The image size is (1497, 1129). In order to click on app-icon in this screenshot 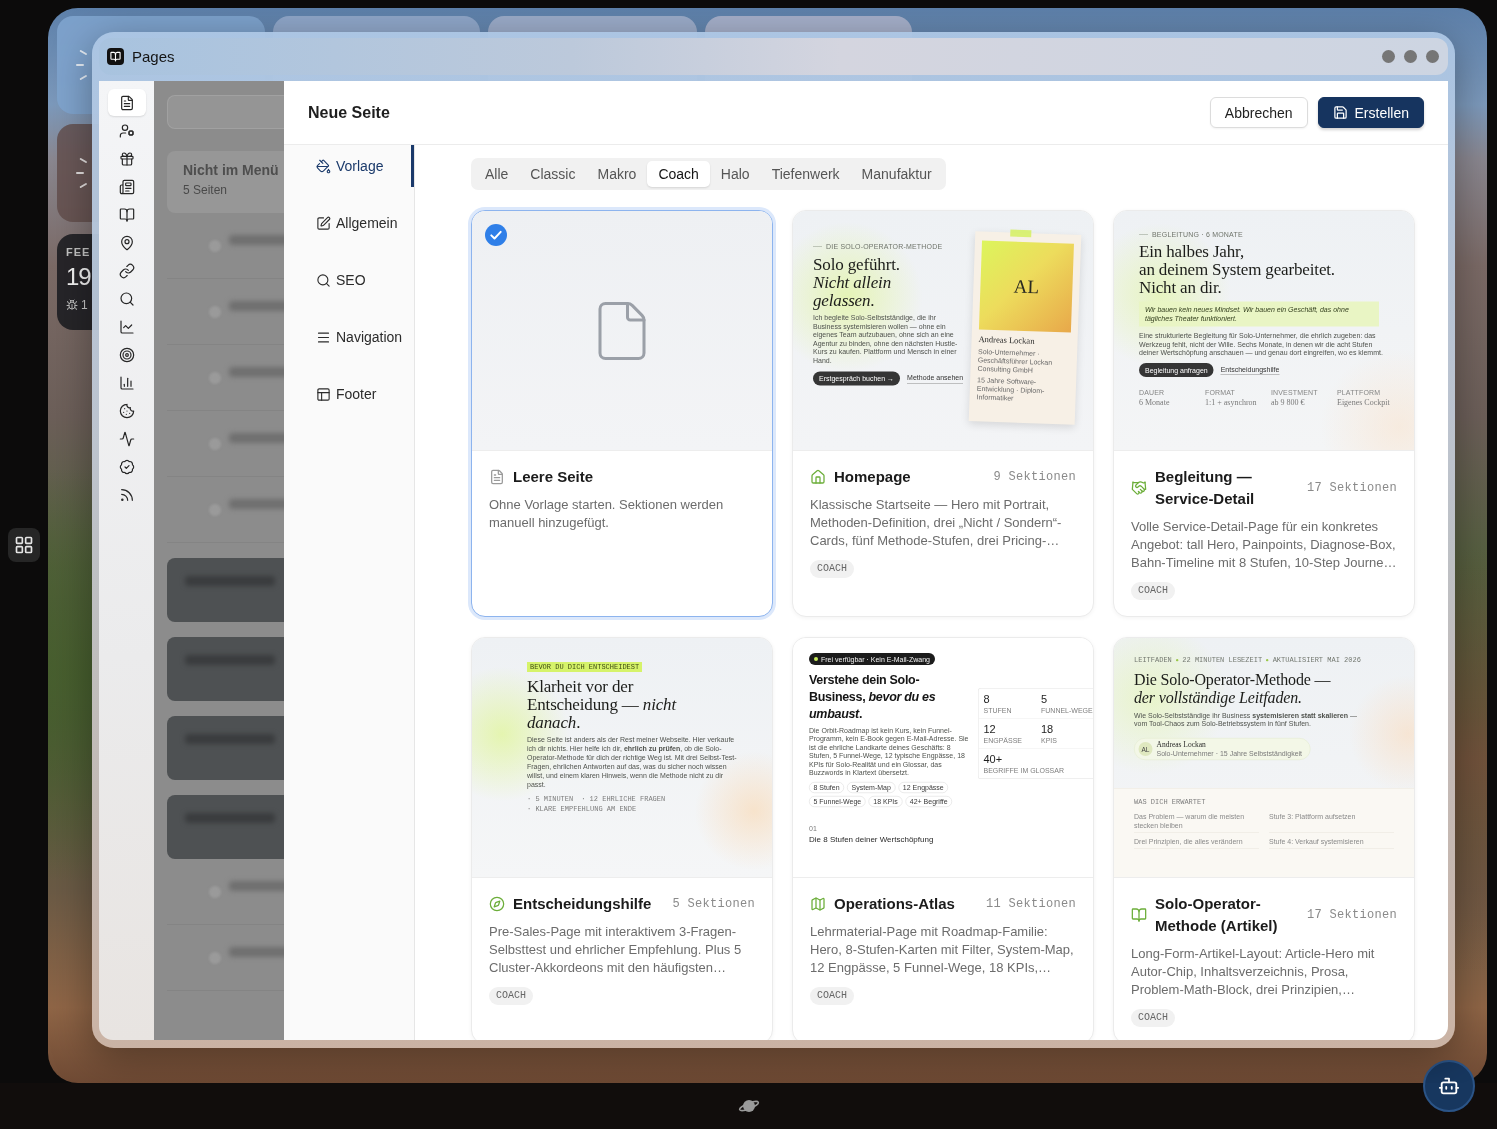, I will do `click(115, 56)`.